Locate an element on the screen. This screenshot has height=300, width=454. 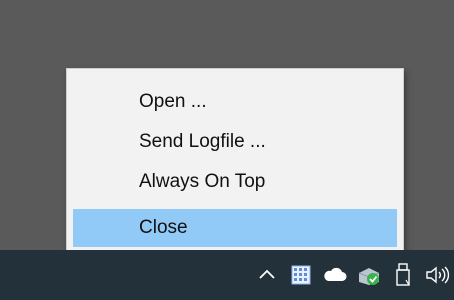
menu-item-close: Close is located at coordinates (235, 228).